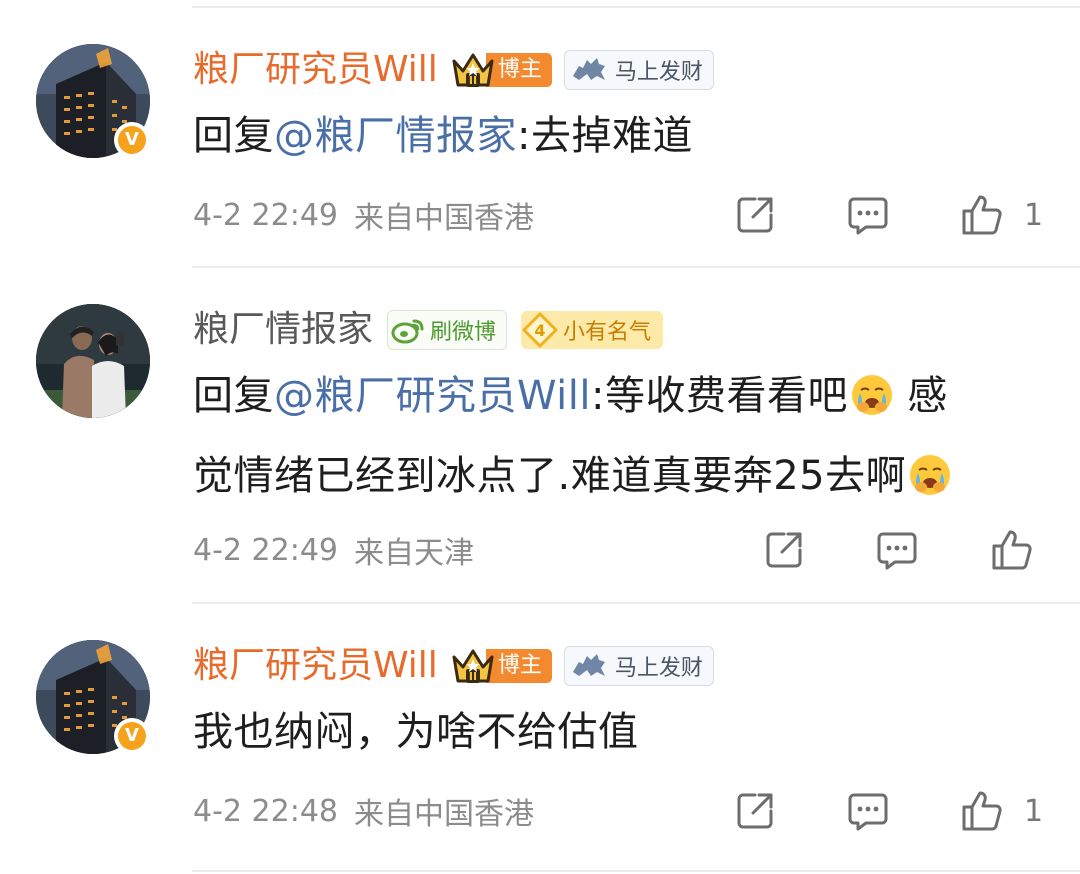 This screenshot has width=1080, height=874. I want to click on meta-row: 4-2 22:49 来自中国香港, so click(363, 216).